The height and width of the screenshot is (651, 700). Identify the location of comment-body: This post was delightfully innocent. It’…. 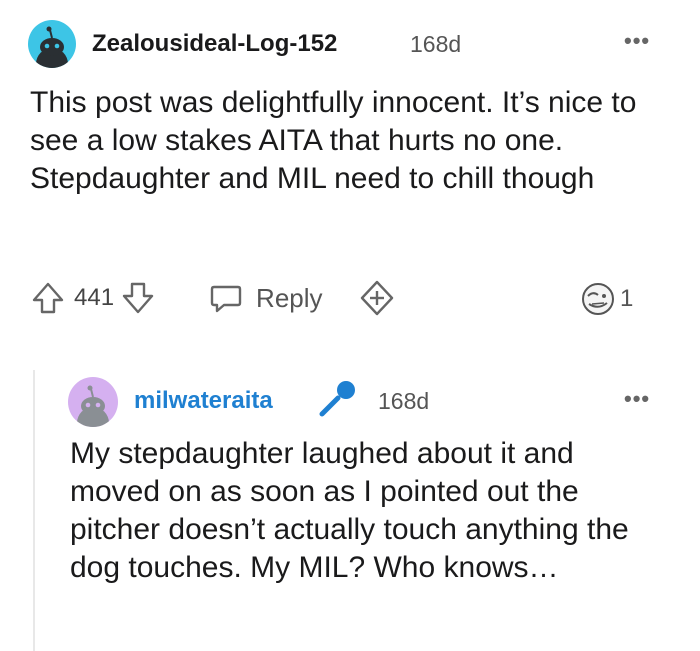
(333, 140).